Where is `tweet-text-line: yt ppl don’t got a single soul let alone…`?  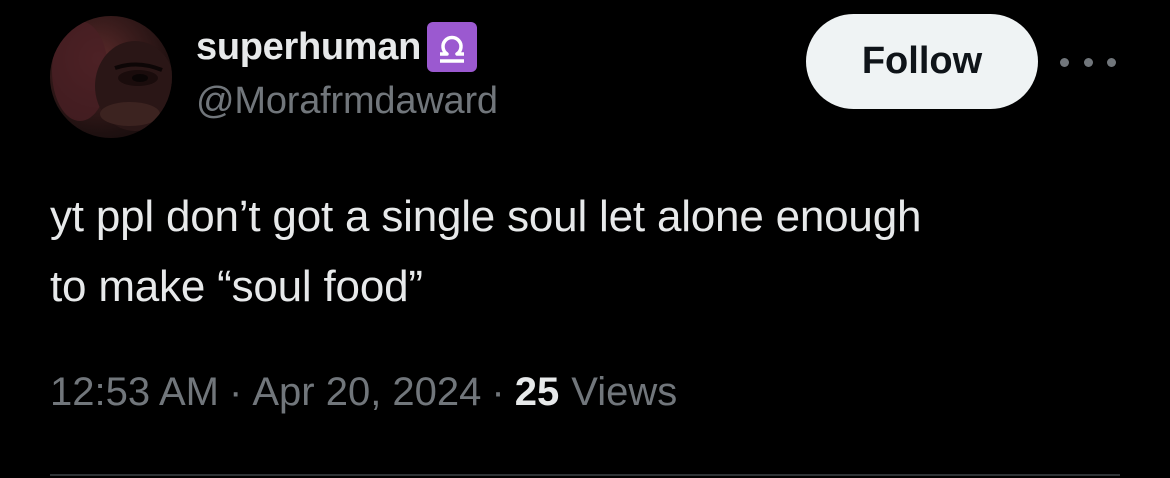
tweet-text-line: yt ppl don’t got a single soul let alone… is located at coordinates (486, 216).